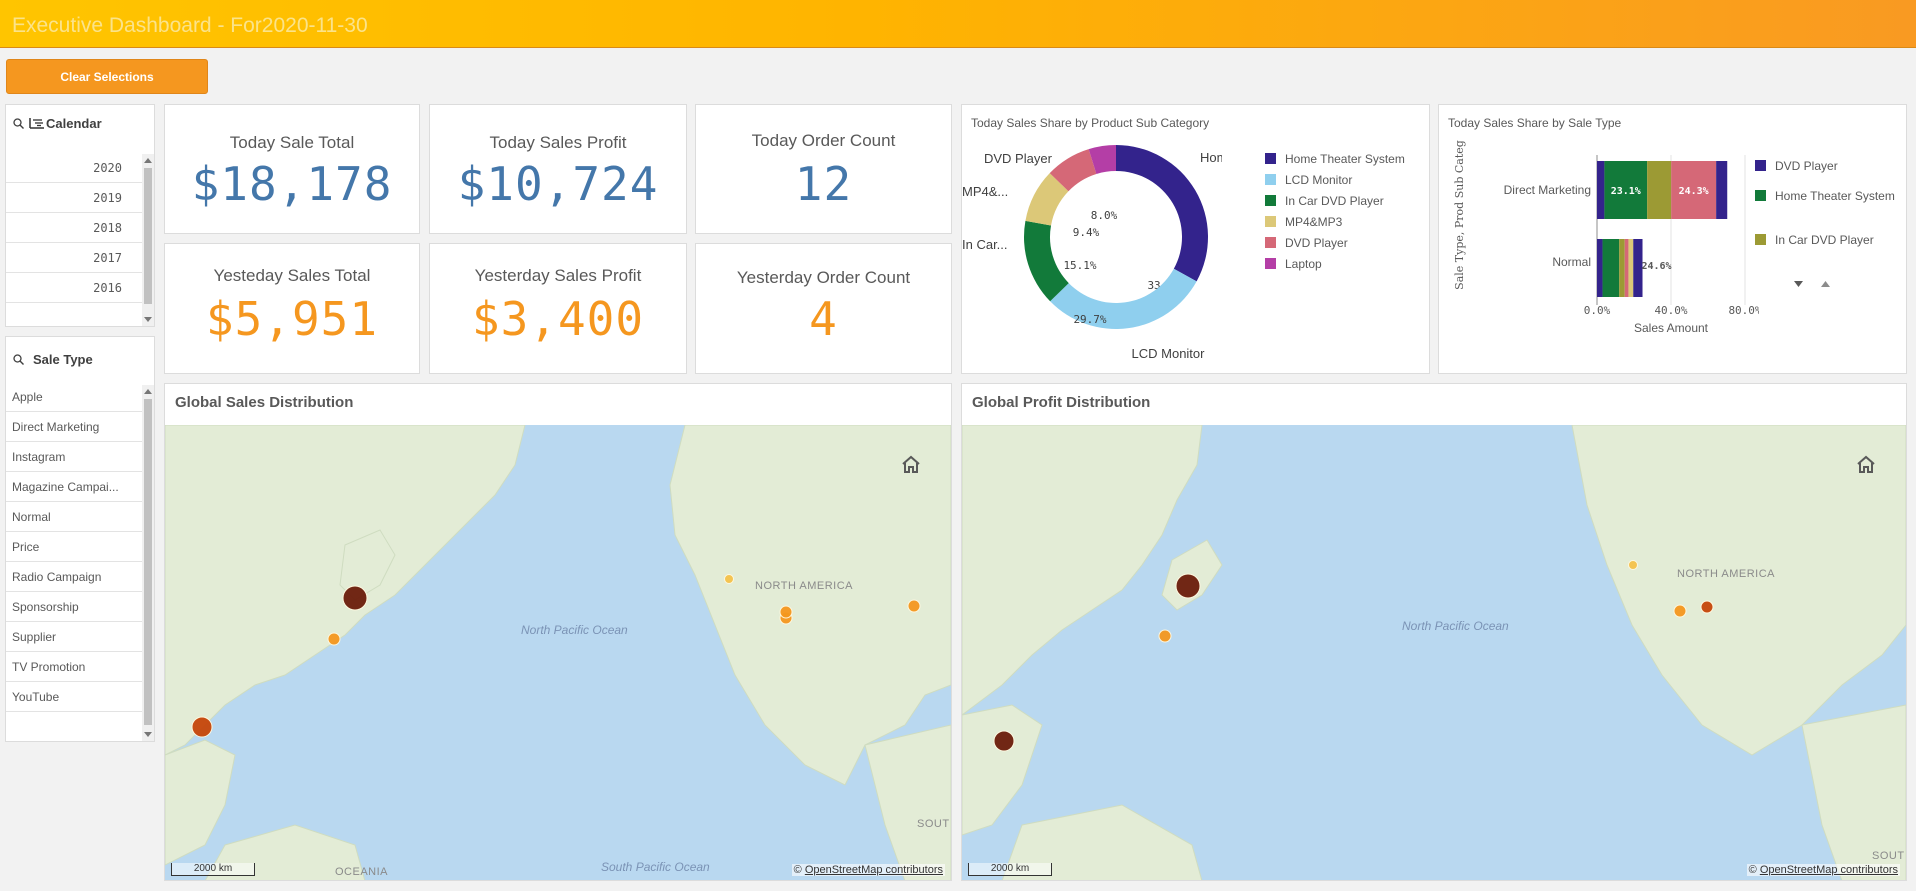  What do you see at coordinates (74, 547) in the screenshot?
I see `sale-type-item: Price` at bounding box center [74, 547].